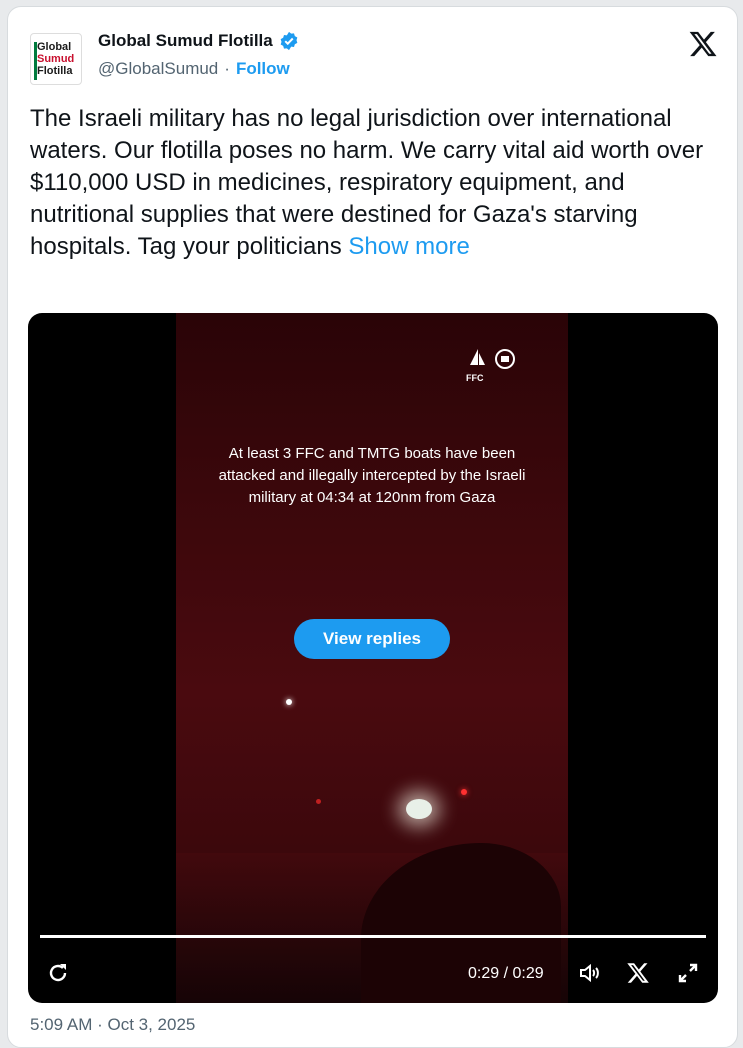 The height and width of the screenshot is (1048, 743). I want to click on avatar: Global Sumud Flotilla, so click(56, 59).